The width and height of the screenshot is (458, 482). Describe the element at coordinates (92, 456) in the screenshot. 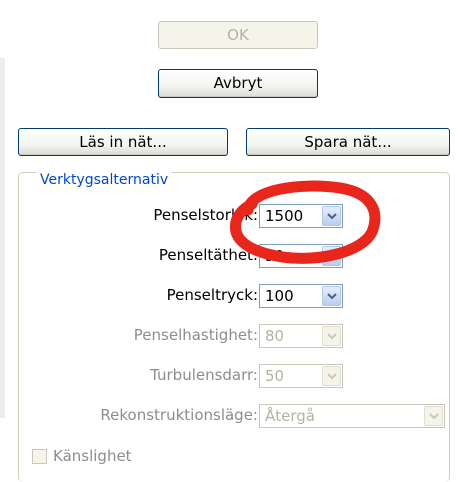

I see `sensitivity-label: Känslighet` at that location.